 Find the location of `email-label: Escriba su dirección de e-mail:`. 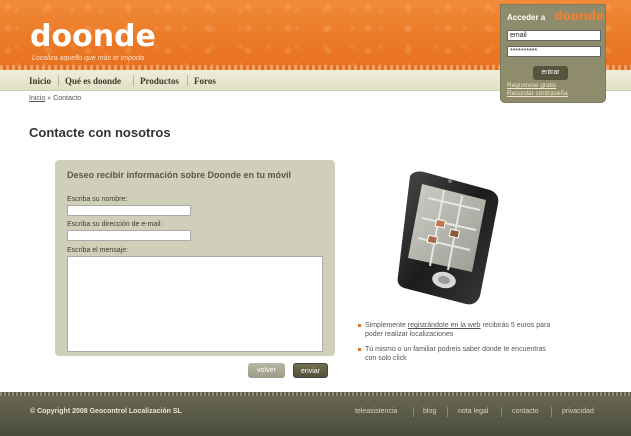

email-label: Escriba su dirección de e-mail: is located at coordinates (115, 224).